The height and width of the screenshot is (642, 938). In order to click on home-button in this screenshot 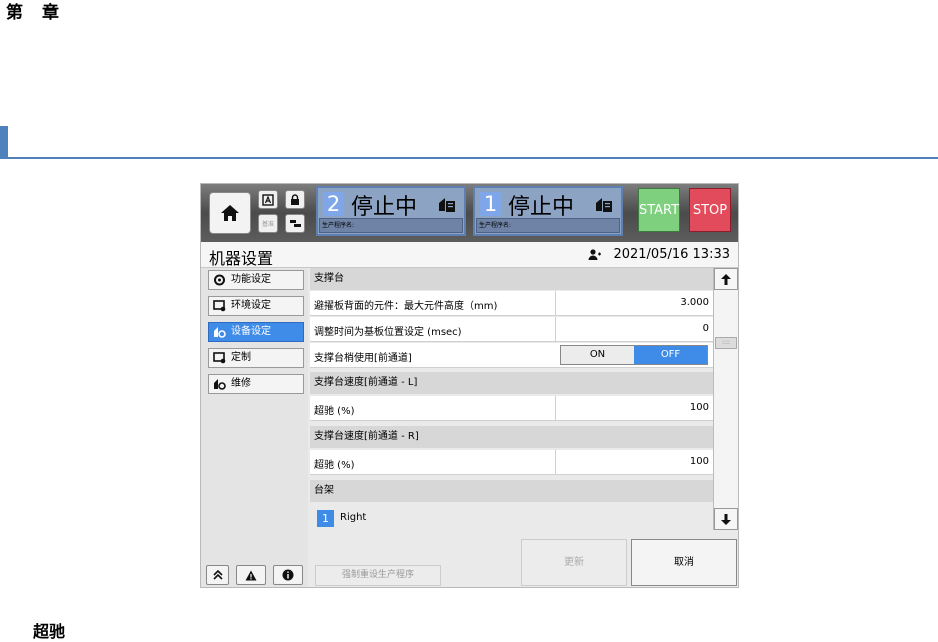, I will do `click(230, 213)`.